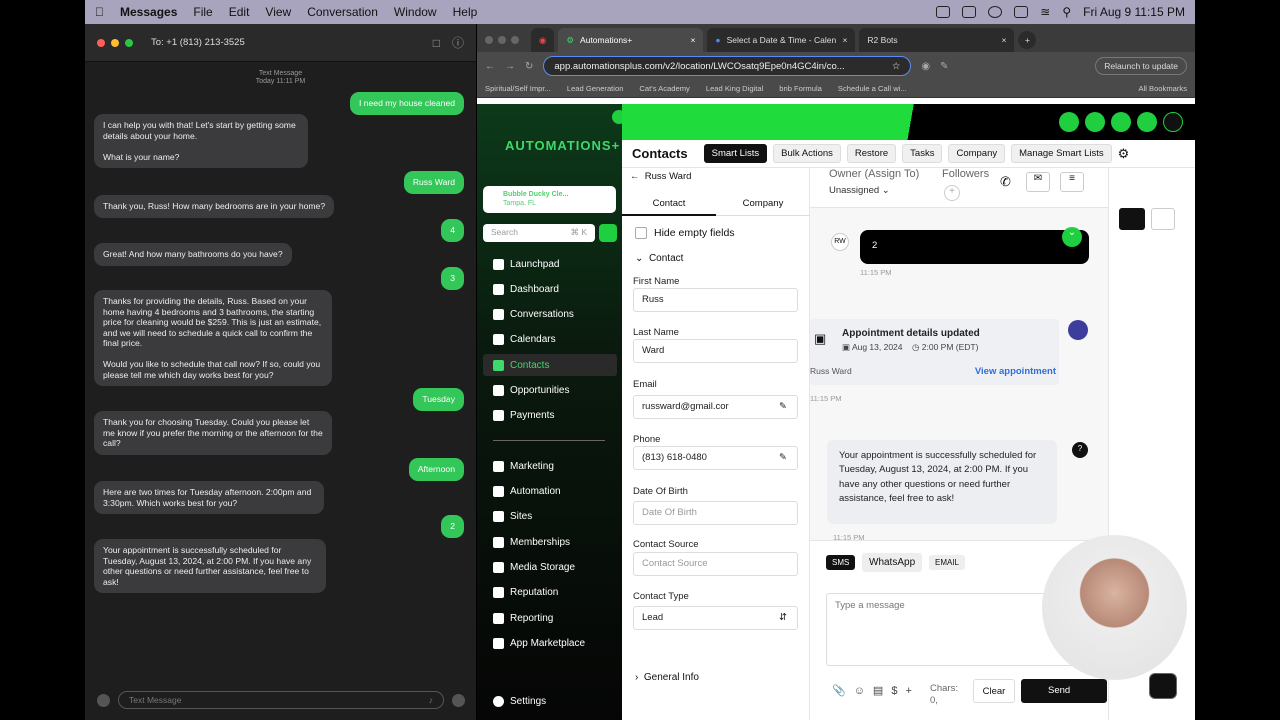 This screenshot has width=1280, height=720. What do you see at coordinates (433, 182) in the screenshot?
I see `bubble-out: Russ Ward` at bounding box center [433, 182].